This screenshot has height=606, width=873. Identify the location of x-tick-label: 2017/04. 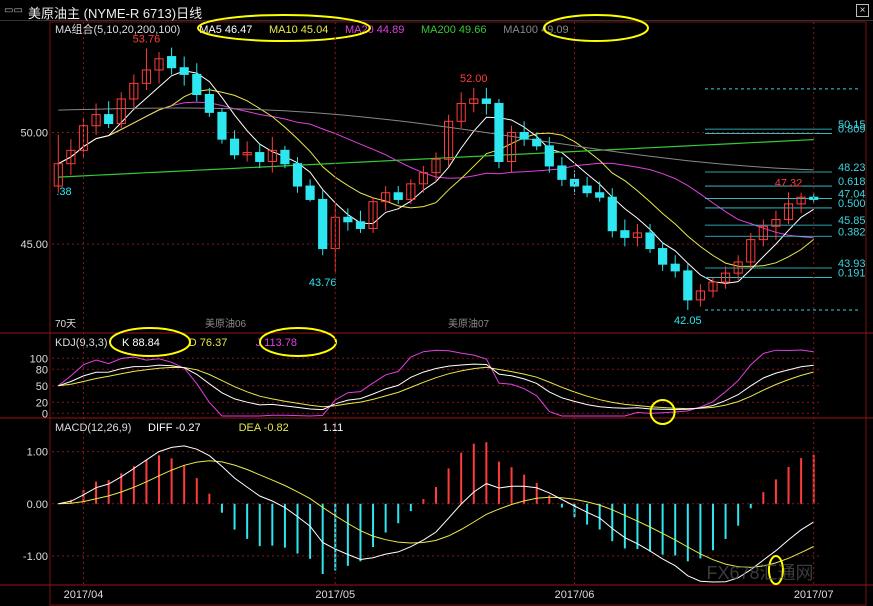
(84, 595).